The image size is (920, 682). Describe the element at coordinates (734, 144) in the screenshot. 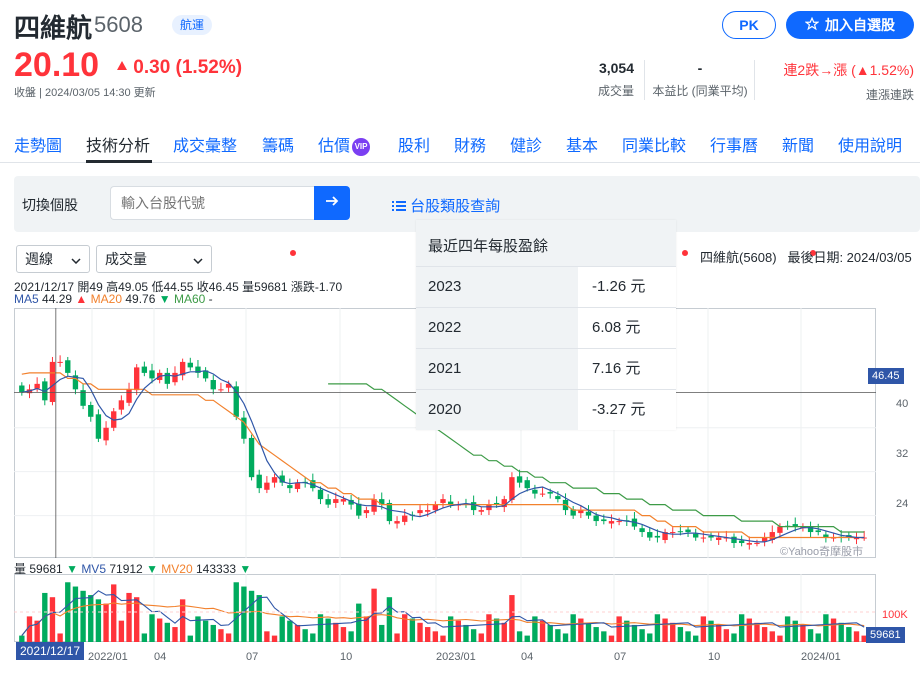

I see `tab-calendar: 行事曆` at that location.